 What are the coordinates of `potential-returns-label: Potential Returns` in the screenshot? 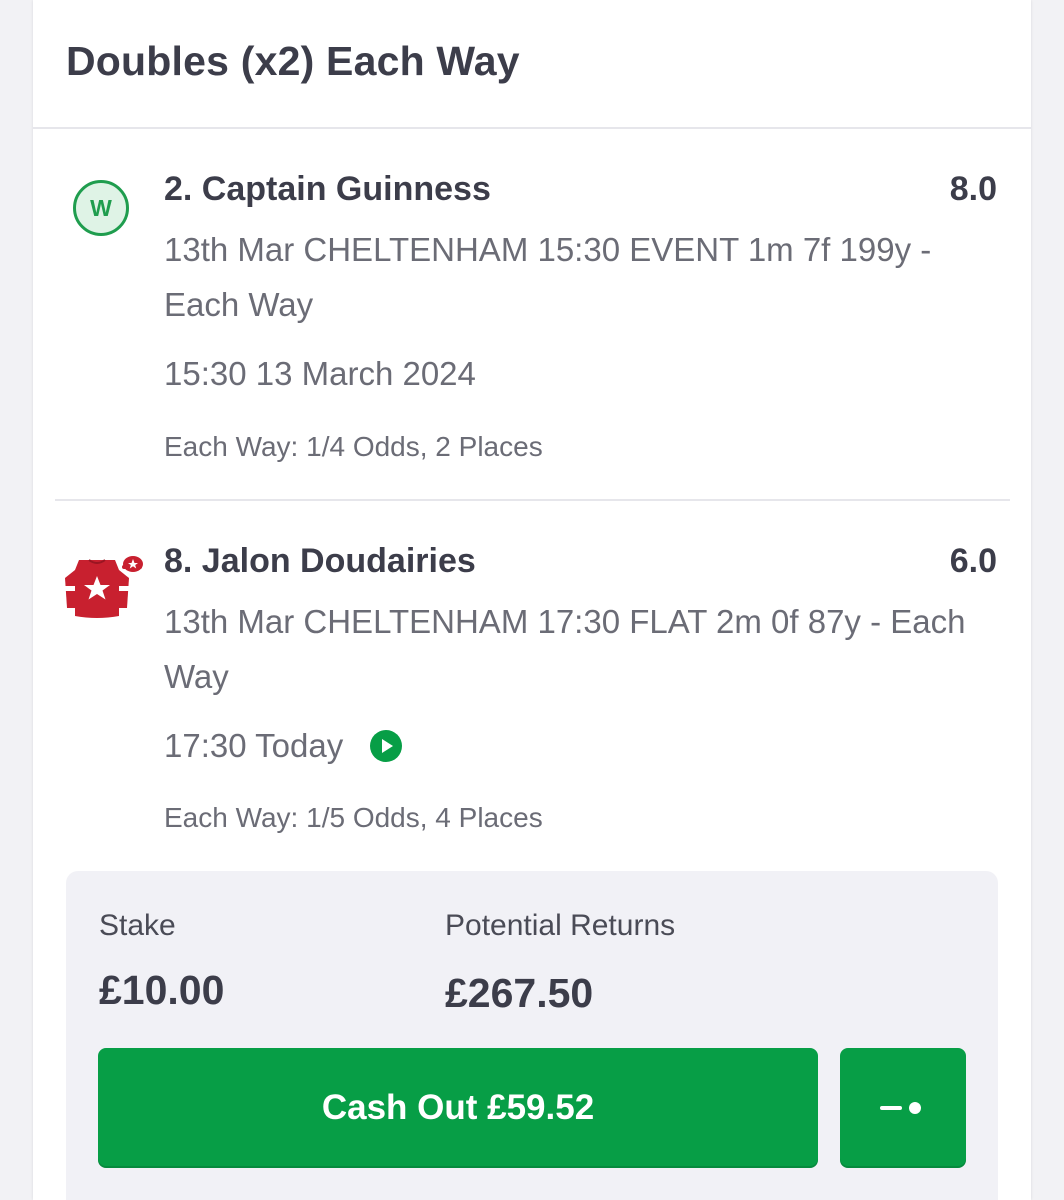 It's located at (560, 925).